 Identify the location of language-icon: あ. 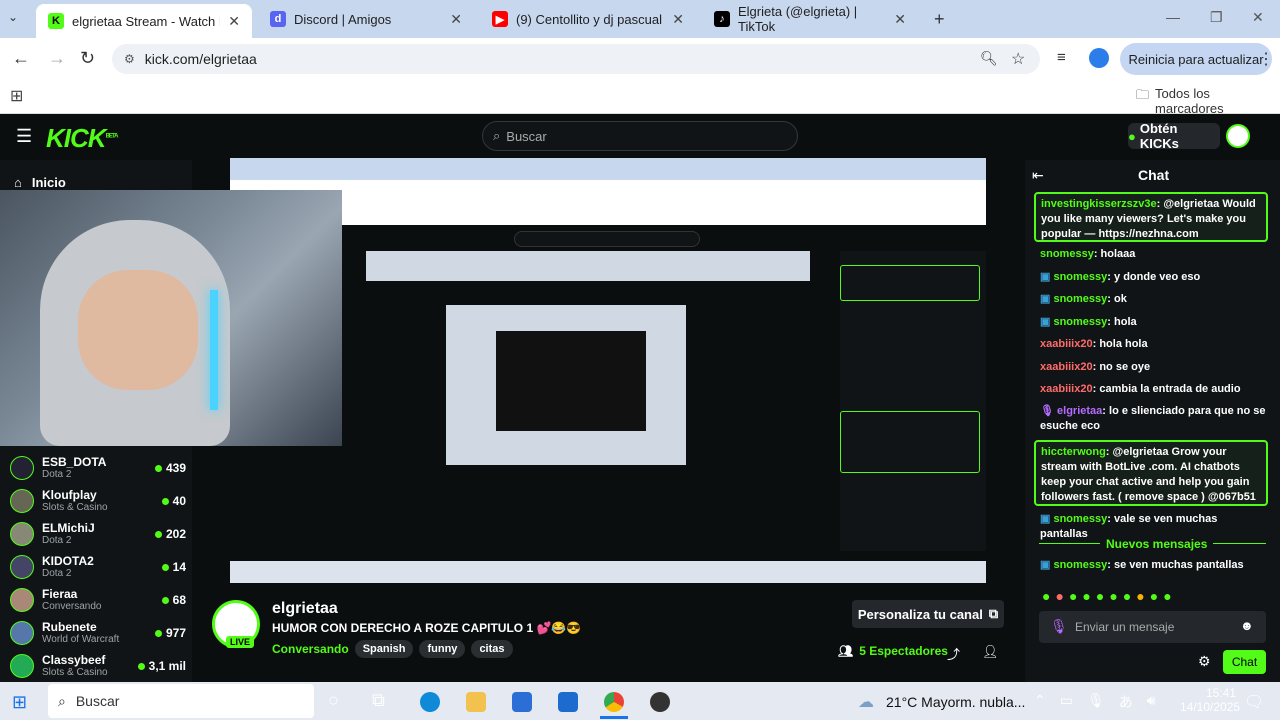
(1126, 702).